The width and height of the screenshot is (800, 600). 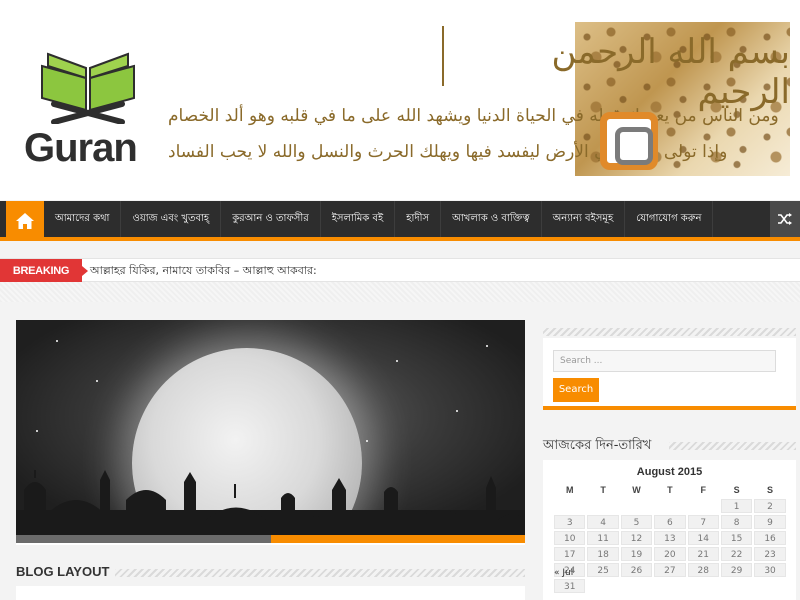 I want to click on sidebar-stripe, so click(x=669, y=332).